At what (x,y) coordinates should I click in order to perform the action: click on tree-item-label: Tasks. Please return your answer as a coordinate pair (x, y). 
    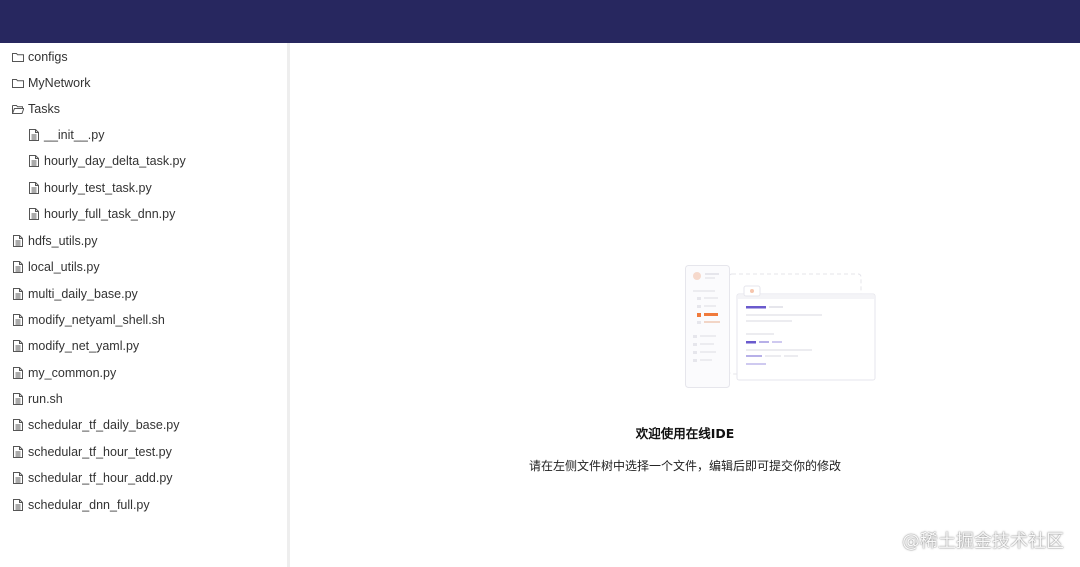
    Looking at the image, I should click on (44, 109).